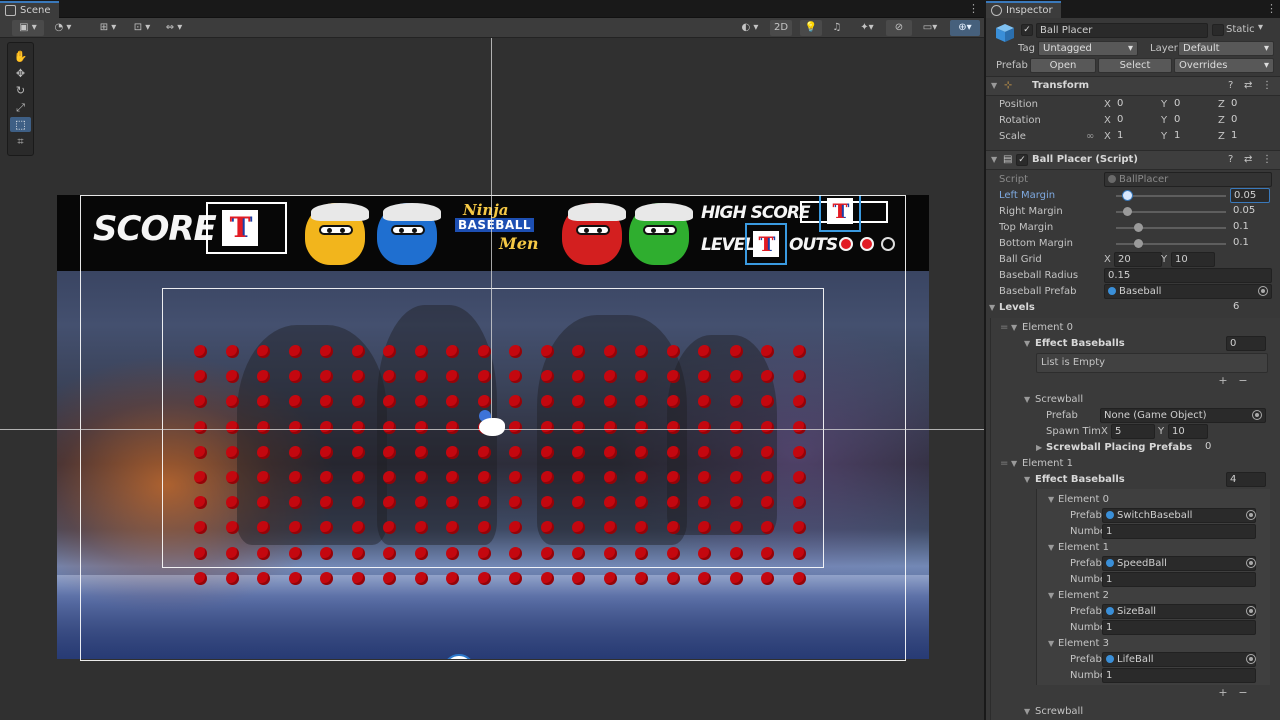  Describe the element at coordinates (965, 28) in the screenshot. I see `gizmos-dropdown-icon: ⊕▾` at that location.